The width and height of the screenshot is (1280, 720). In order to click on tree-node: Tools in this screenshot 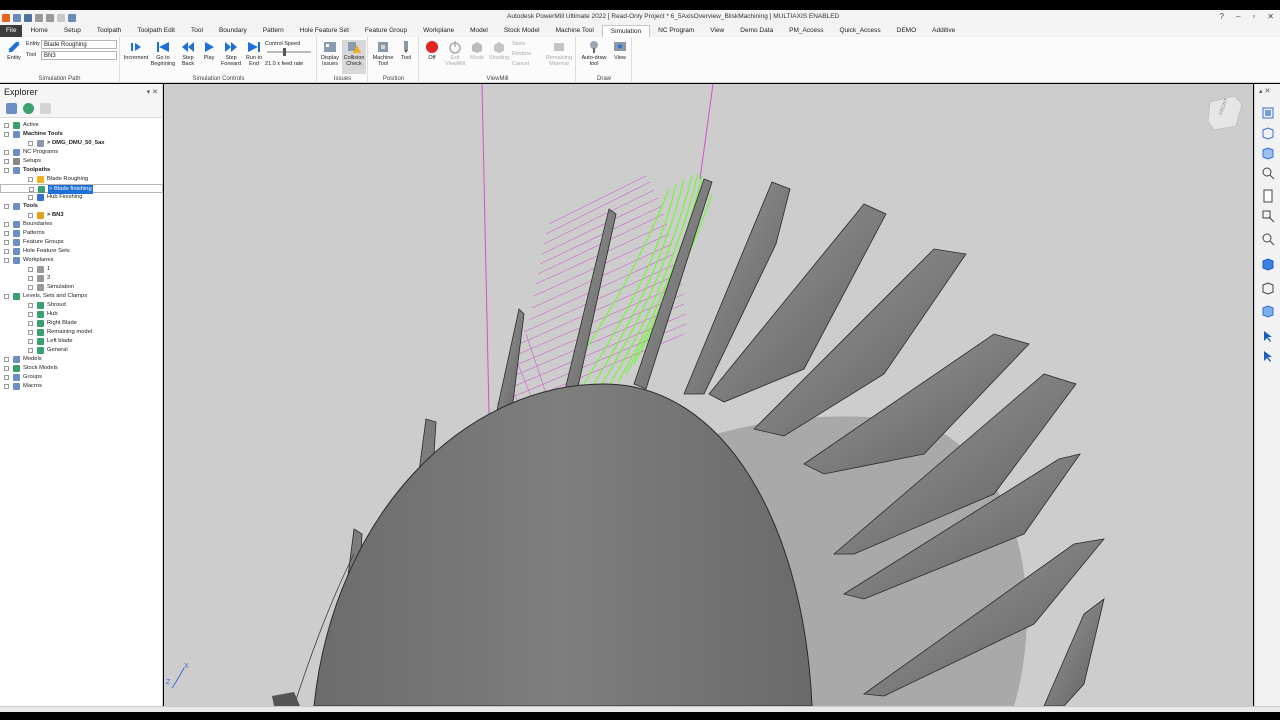, I will do `click(81, 206)`.